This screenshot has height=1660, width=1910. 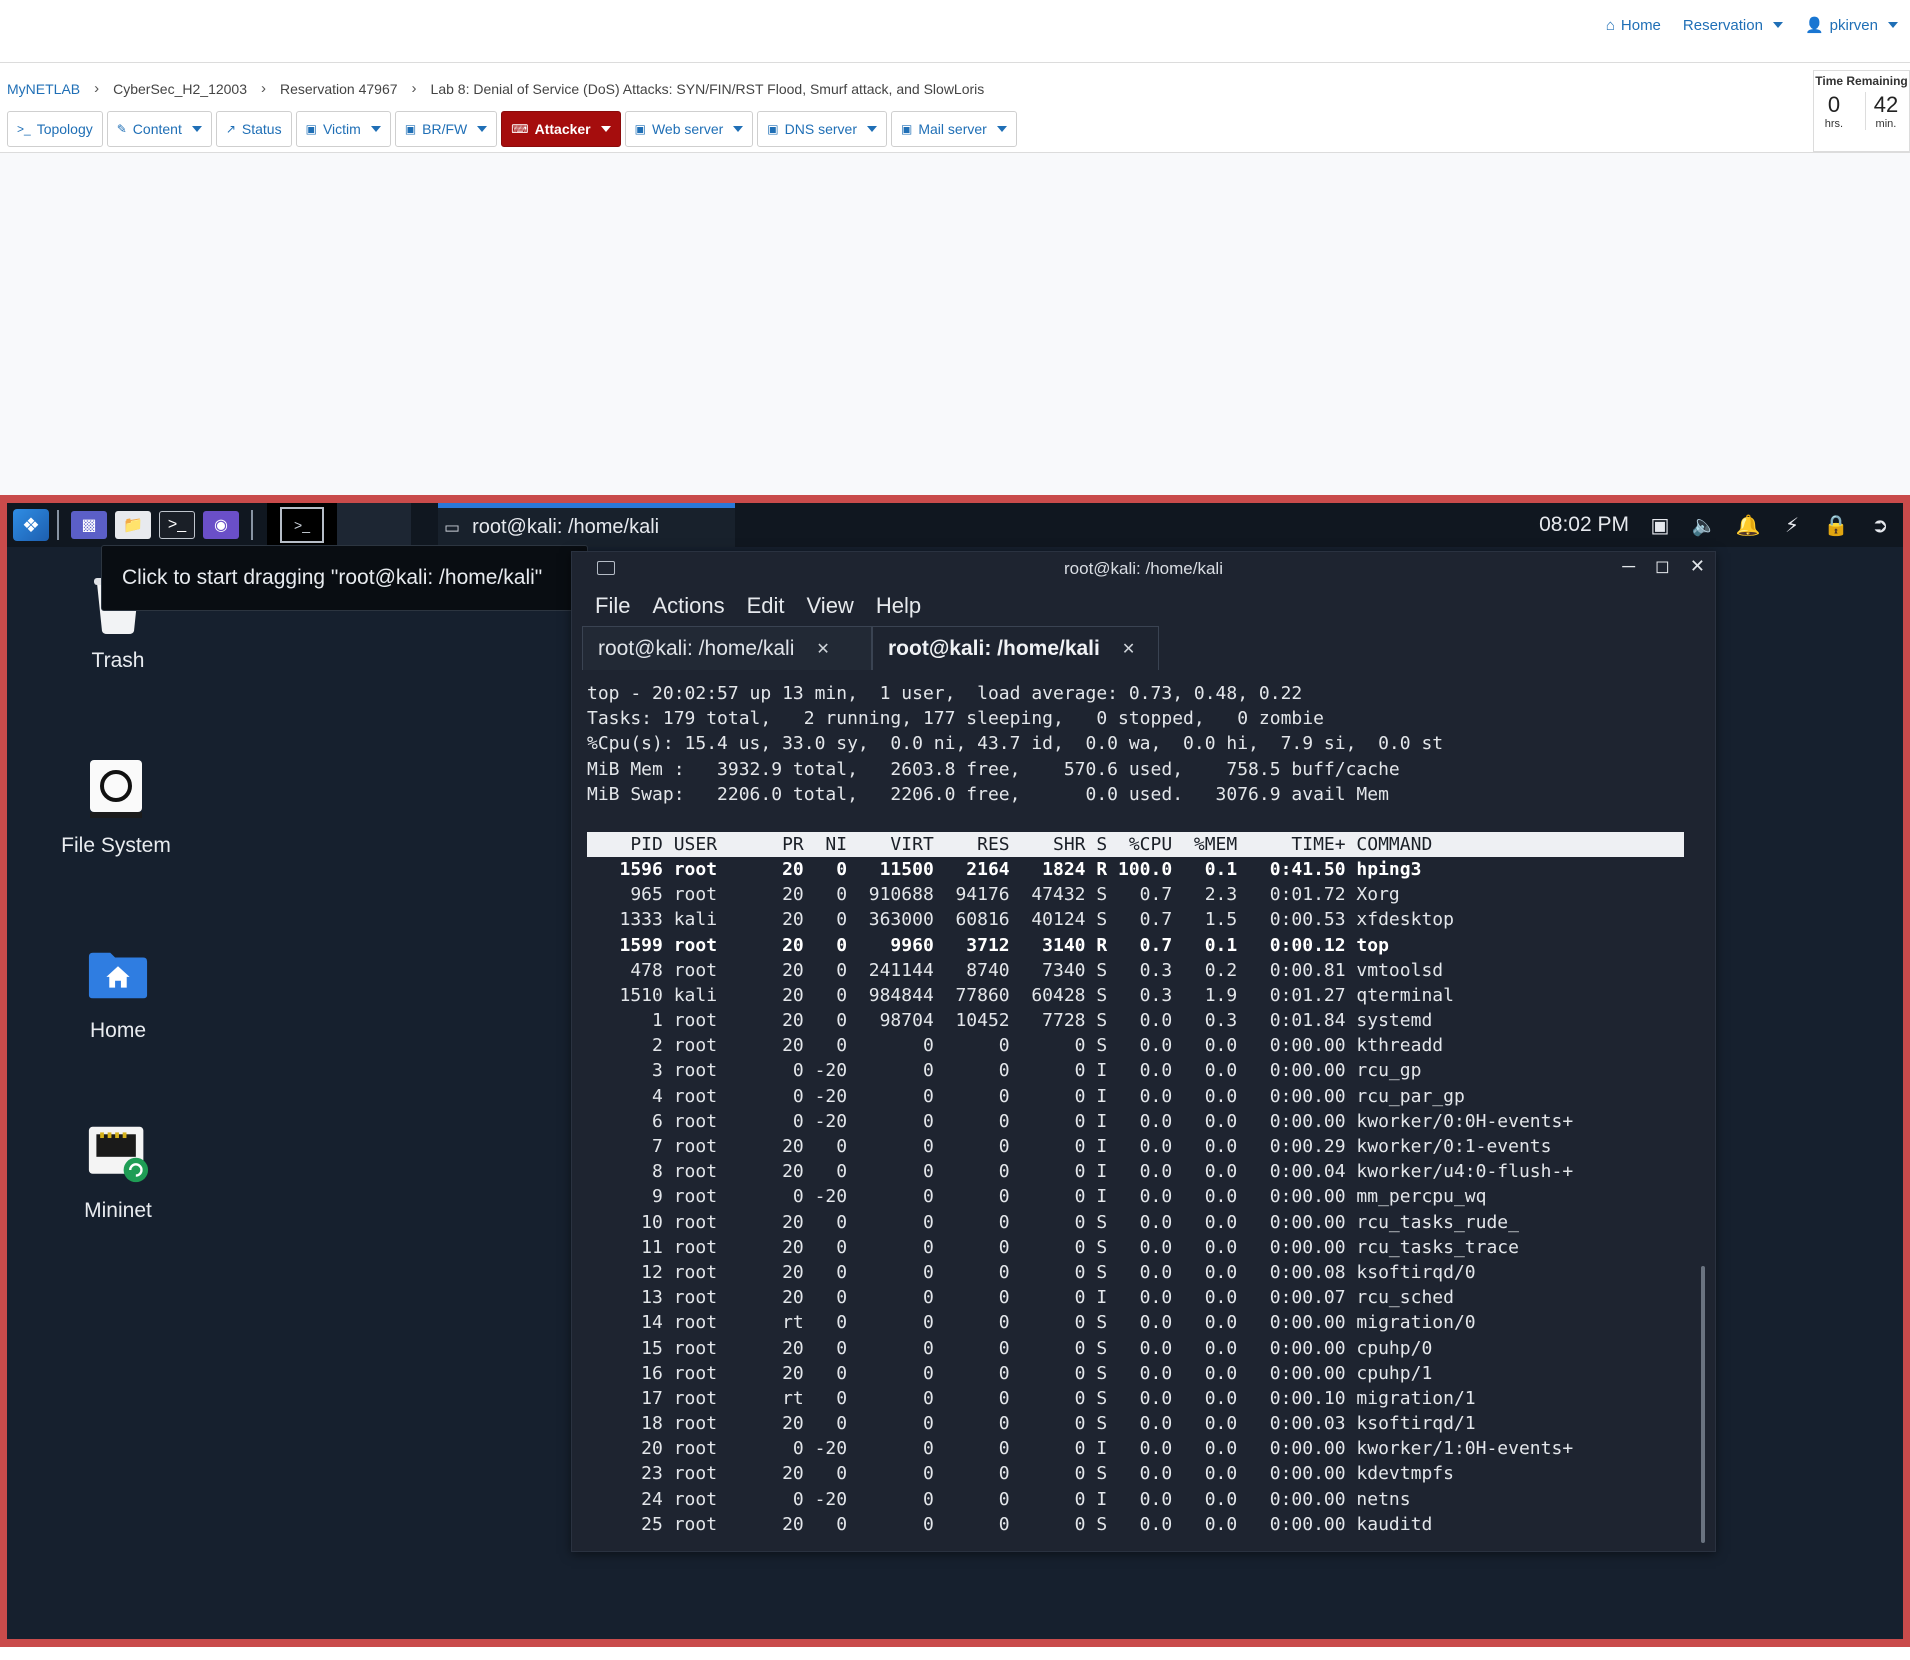 I want to click on show-desktop-icon: ▩, so click(x=89, y=525).